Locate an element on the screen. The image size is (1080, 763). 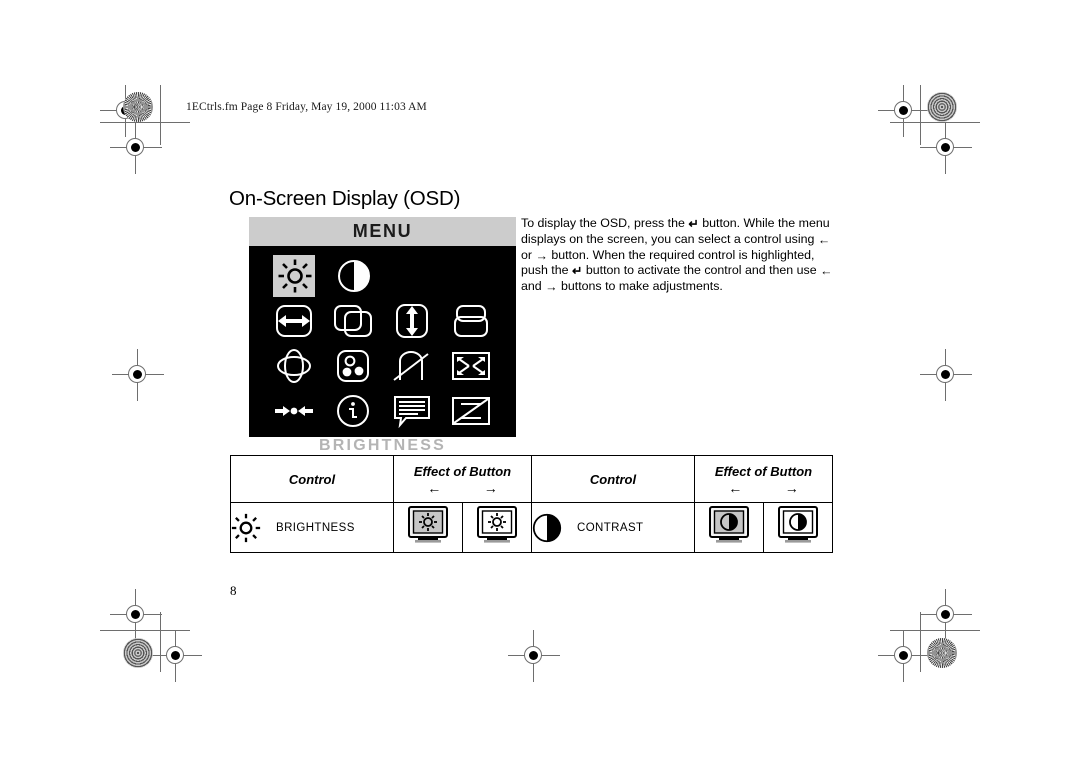
horizontal-size-icon is located at coordinates (294, 320).